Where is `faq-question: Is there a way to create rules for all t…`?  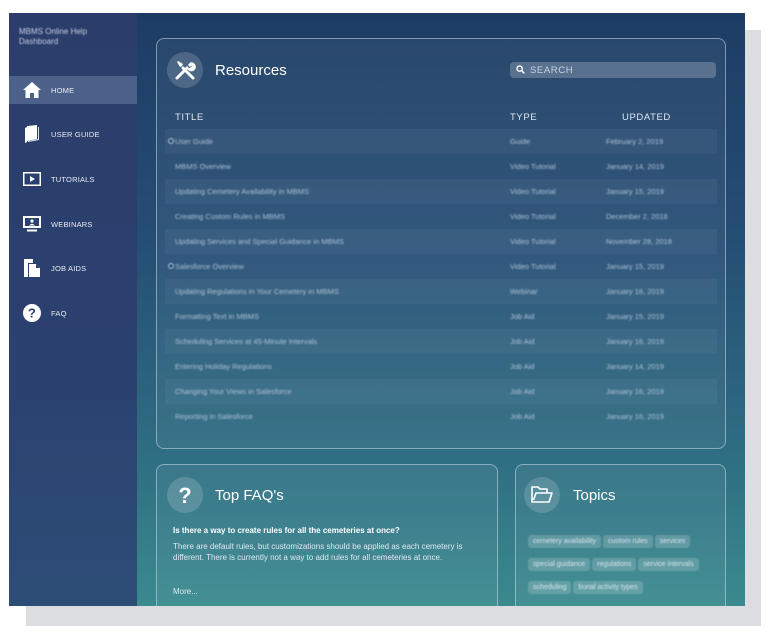
faq-question: Is there a way to create rules for all t… is located at coordinates (286, 530).